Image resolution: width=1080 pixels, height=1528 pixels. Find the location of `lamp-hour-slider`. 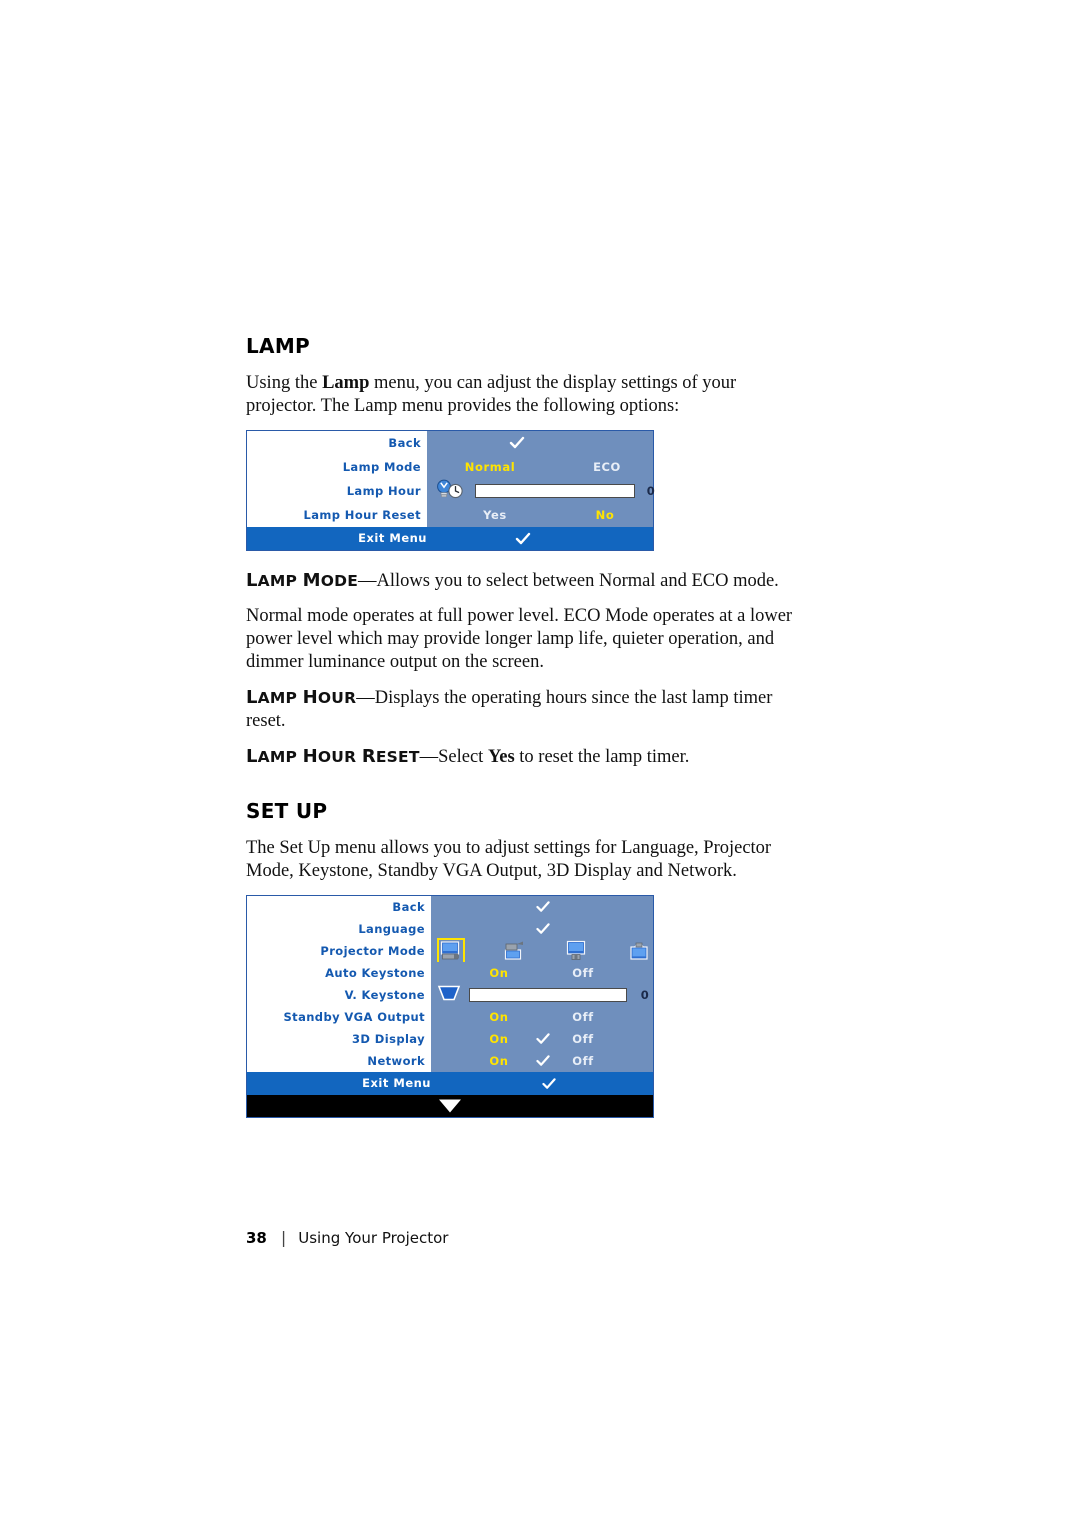

lamp-hour-slider is located at coordinates (555, 491).